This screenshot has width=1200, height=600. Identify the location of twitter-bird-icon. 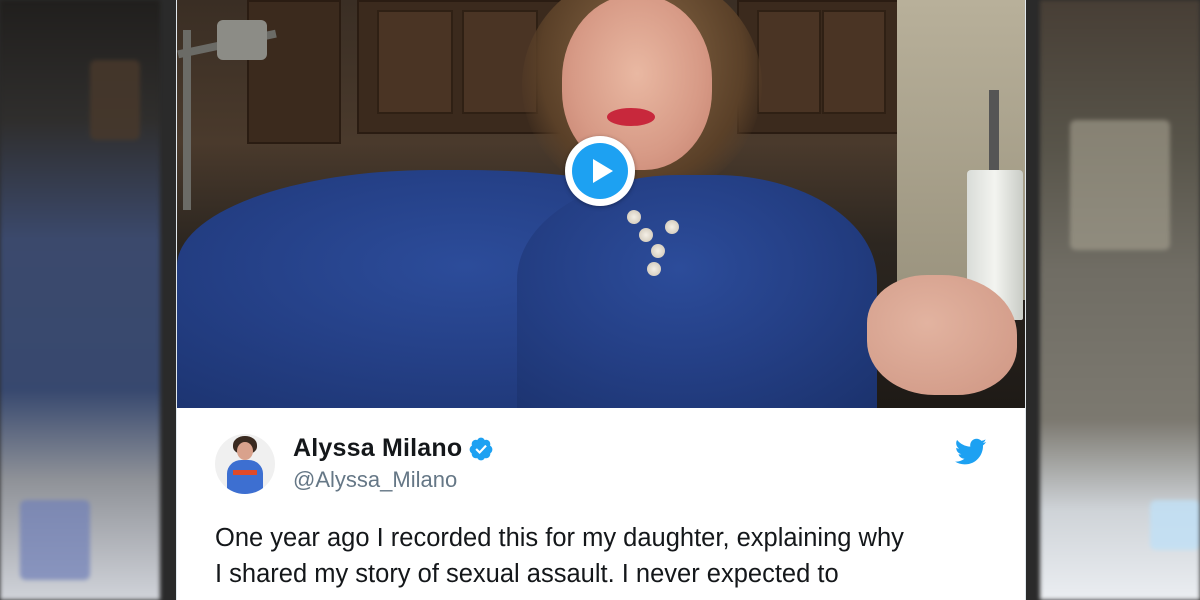
(971, 452).